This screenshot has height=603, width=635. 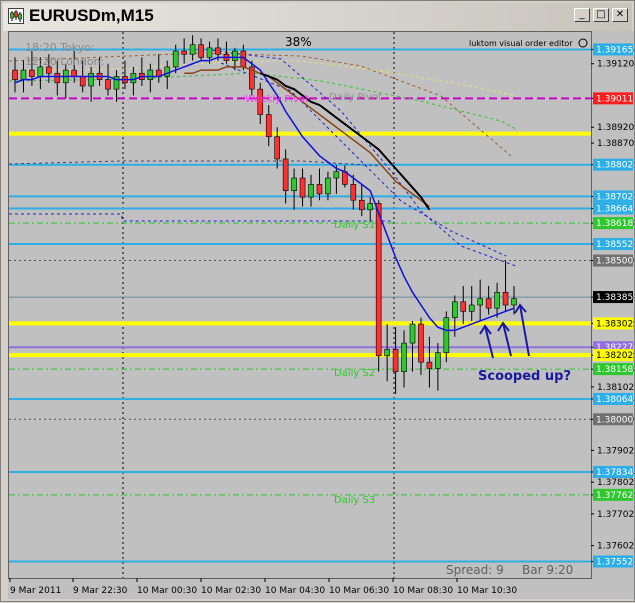 I want to click on fib-38-label: 38%, so click(x=298, y=42).